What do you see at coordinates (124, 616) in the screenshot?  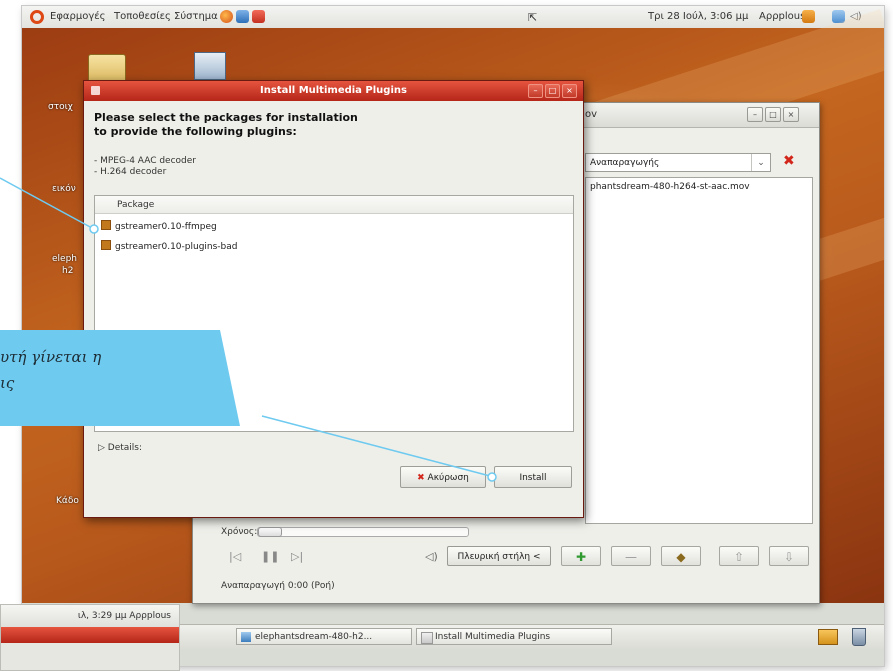 I see `inset-clock: ιλ, 3:29 μμ Αρρplous` at bounding box center [124, 616].